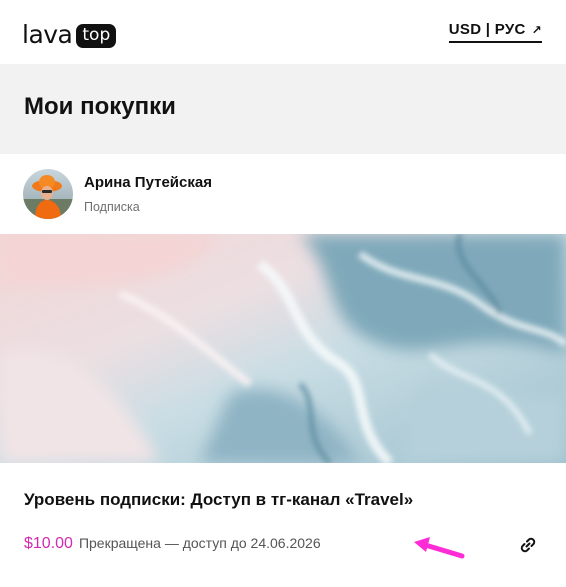 Image resolution: width=566 pixels, height=587 pixels. Describe the element at coordinates (48, 543) in the screenshot. I see `price: $10.00` at that location.